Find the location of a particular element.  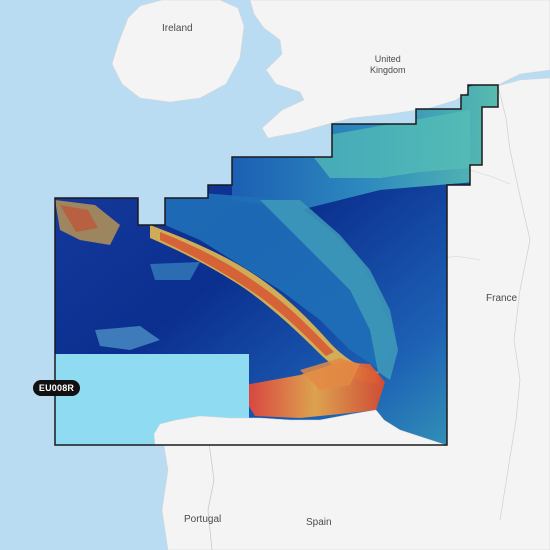

label-spain: Spain is located at coordinates (319, 522).